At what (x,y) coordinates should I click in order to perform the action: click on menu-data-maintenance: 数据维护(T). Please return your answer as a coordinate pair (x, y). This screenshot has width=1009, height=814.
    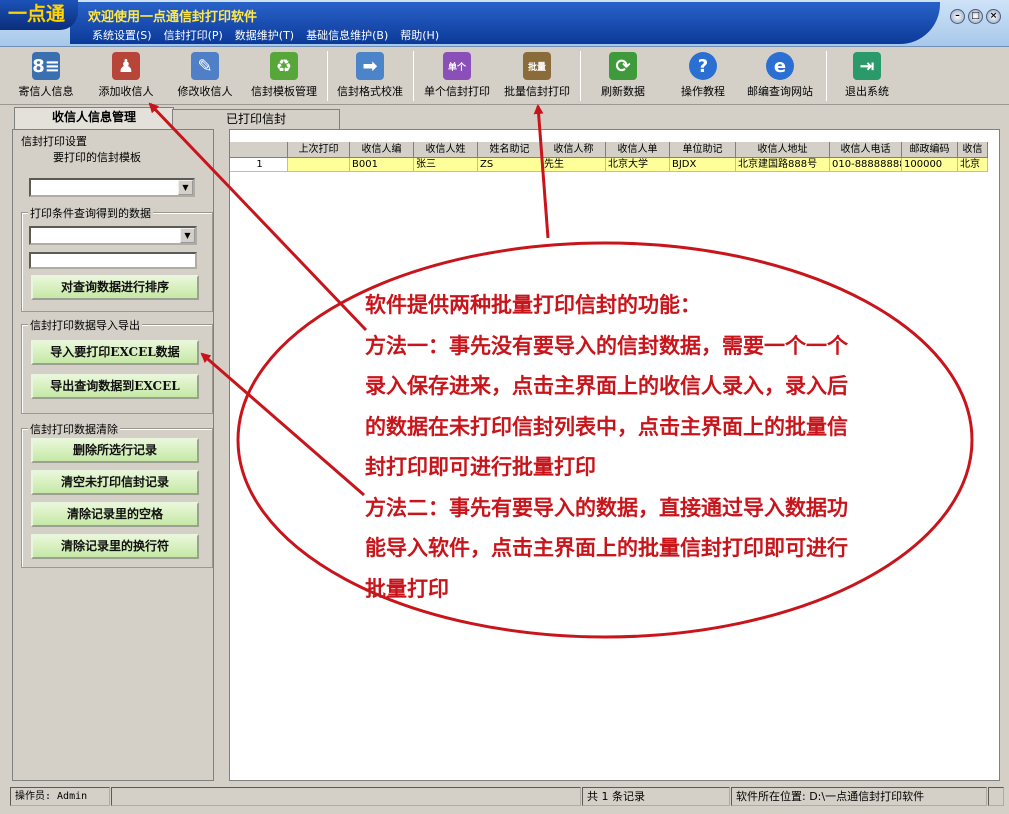
    Looking at the image, I should click on (264, 35).